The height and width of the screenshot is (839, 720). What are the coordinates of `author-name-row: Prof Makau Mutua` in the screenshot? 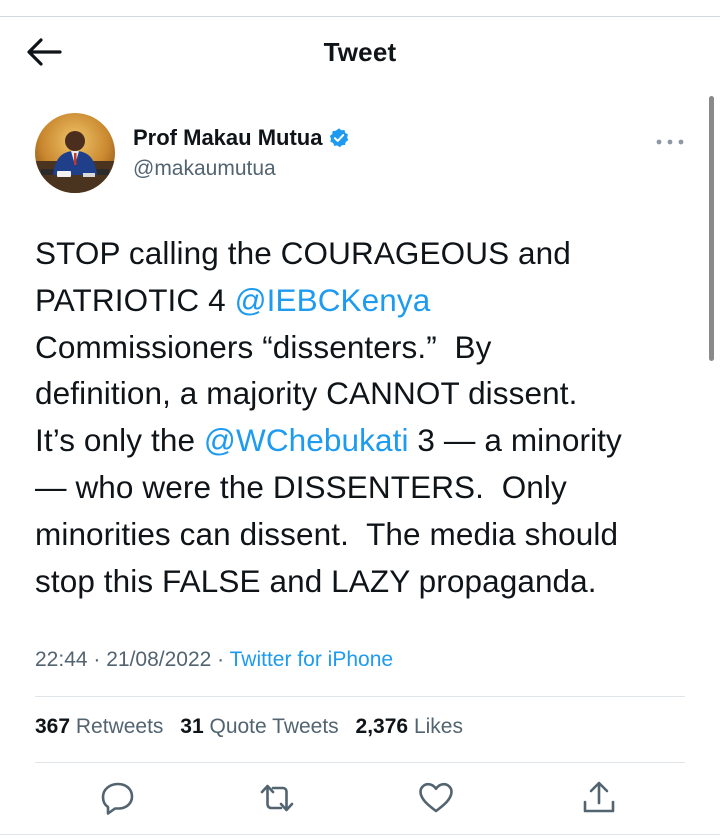 It's located at (241, 138).